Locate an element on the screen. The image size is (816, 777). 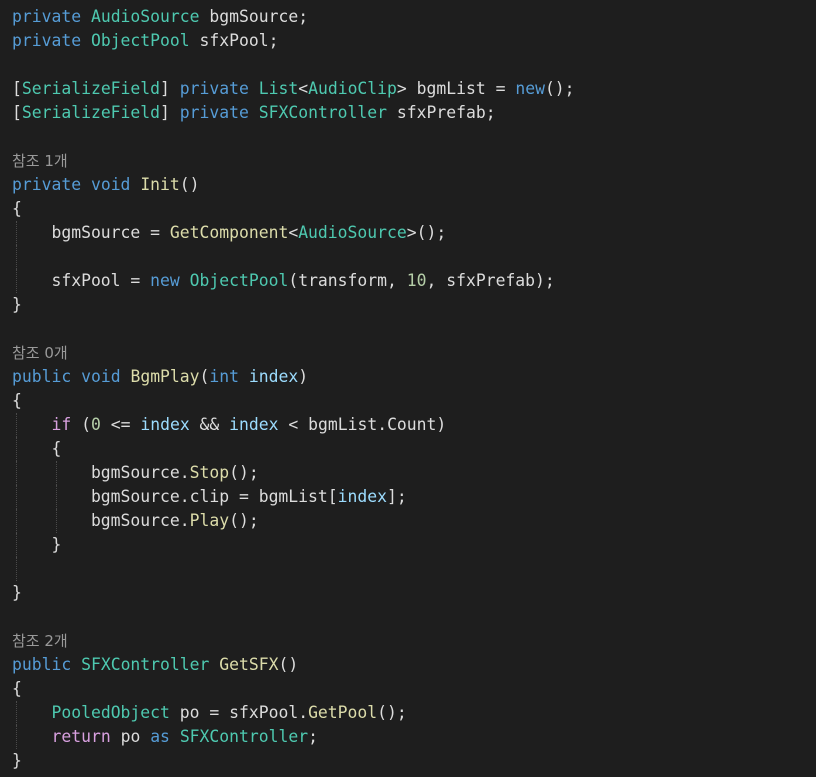
code-token: AudioClip is located at coordinates (352, 88).